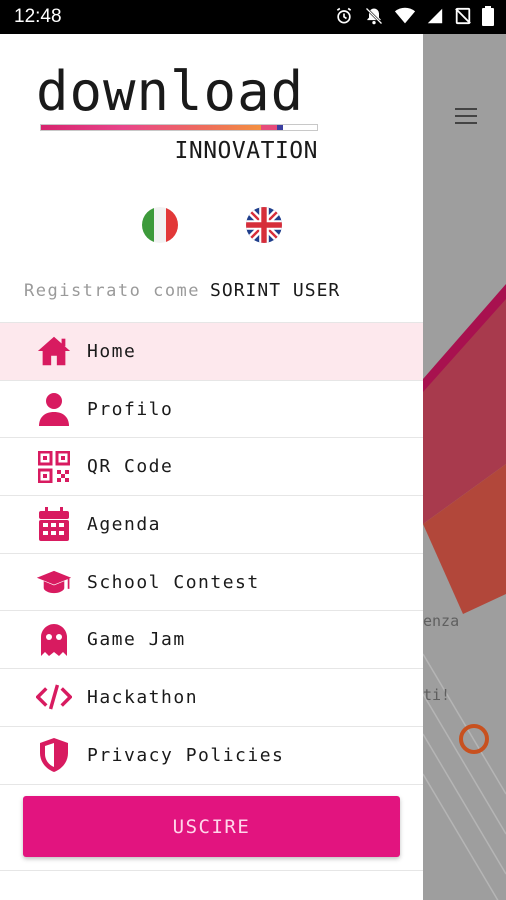  What do you see at coordinates (112, 351) in the screenshot?
I see `menu-item-label: Home` at bounding box center [112, 351].